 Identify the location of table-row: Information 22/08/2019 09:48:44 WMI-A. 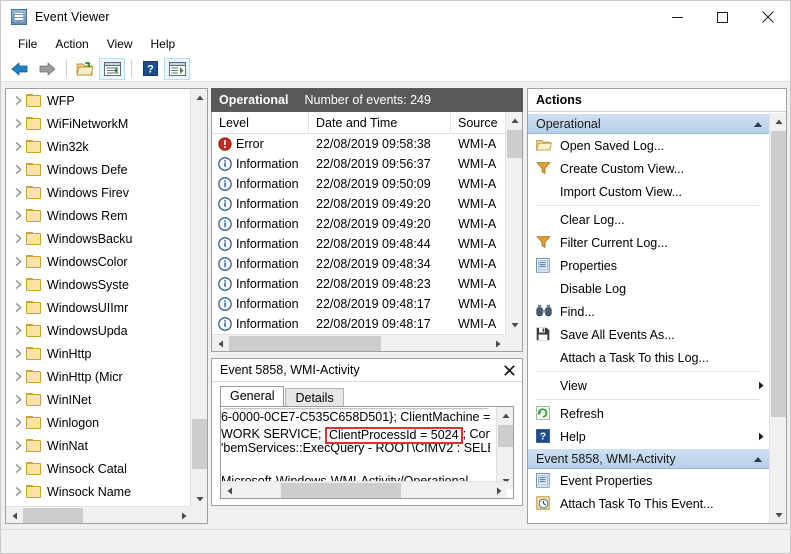
(359, 244).